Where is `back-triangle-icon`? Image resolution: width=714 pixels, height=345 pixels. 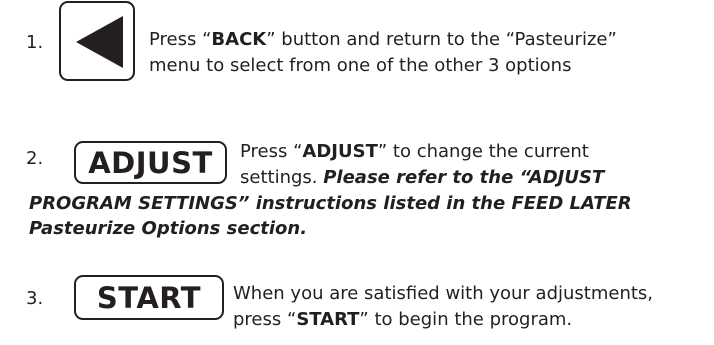 back-triangle-icon is located at coordinates (99, 42).